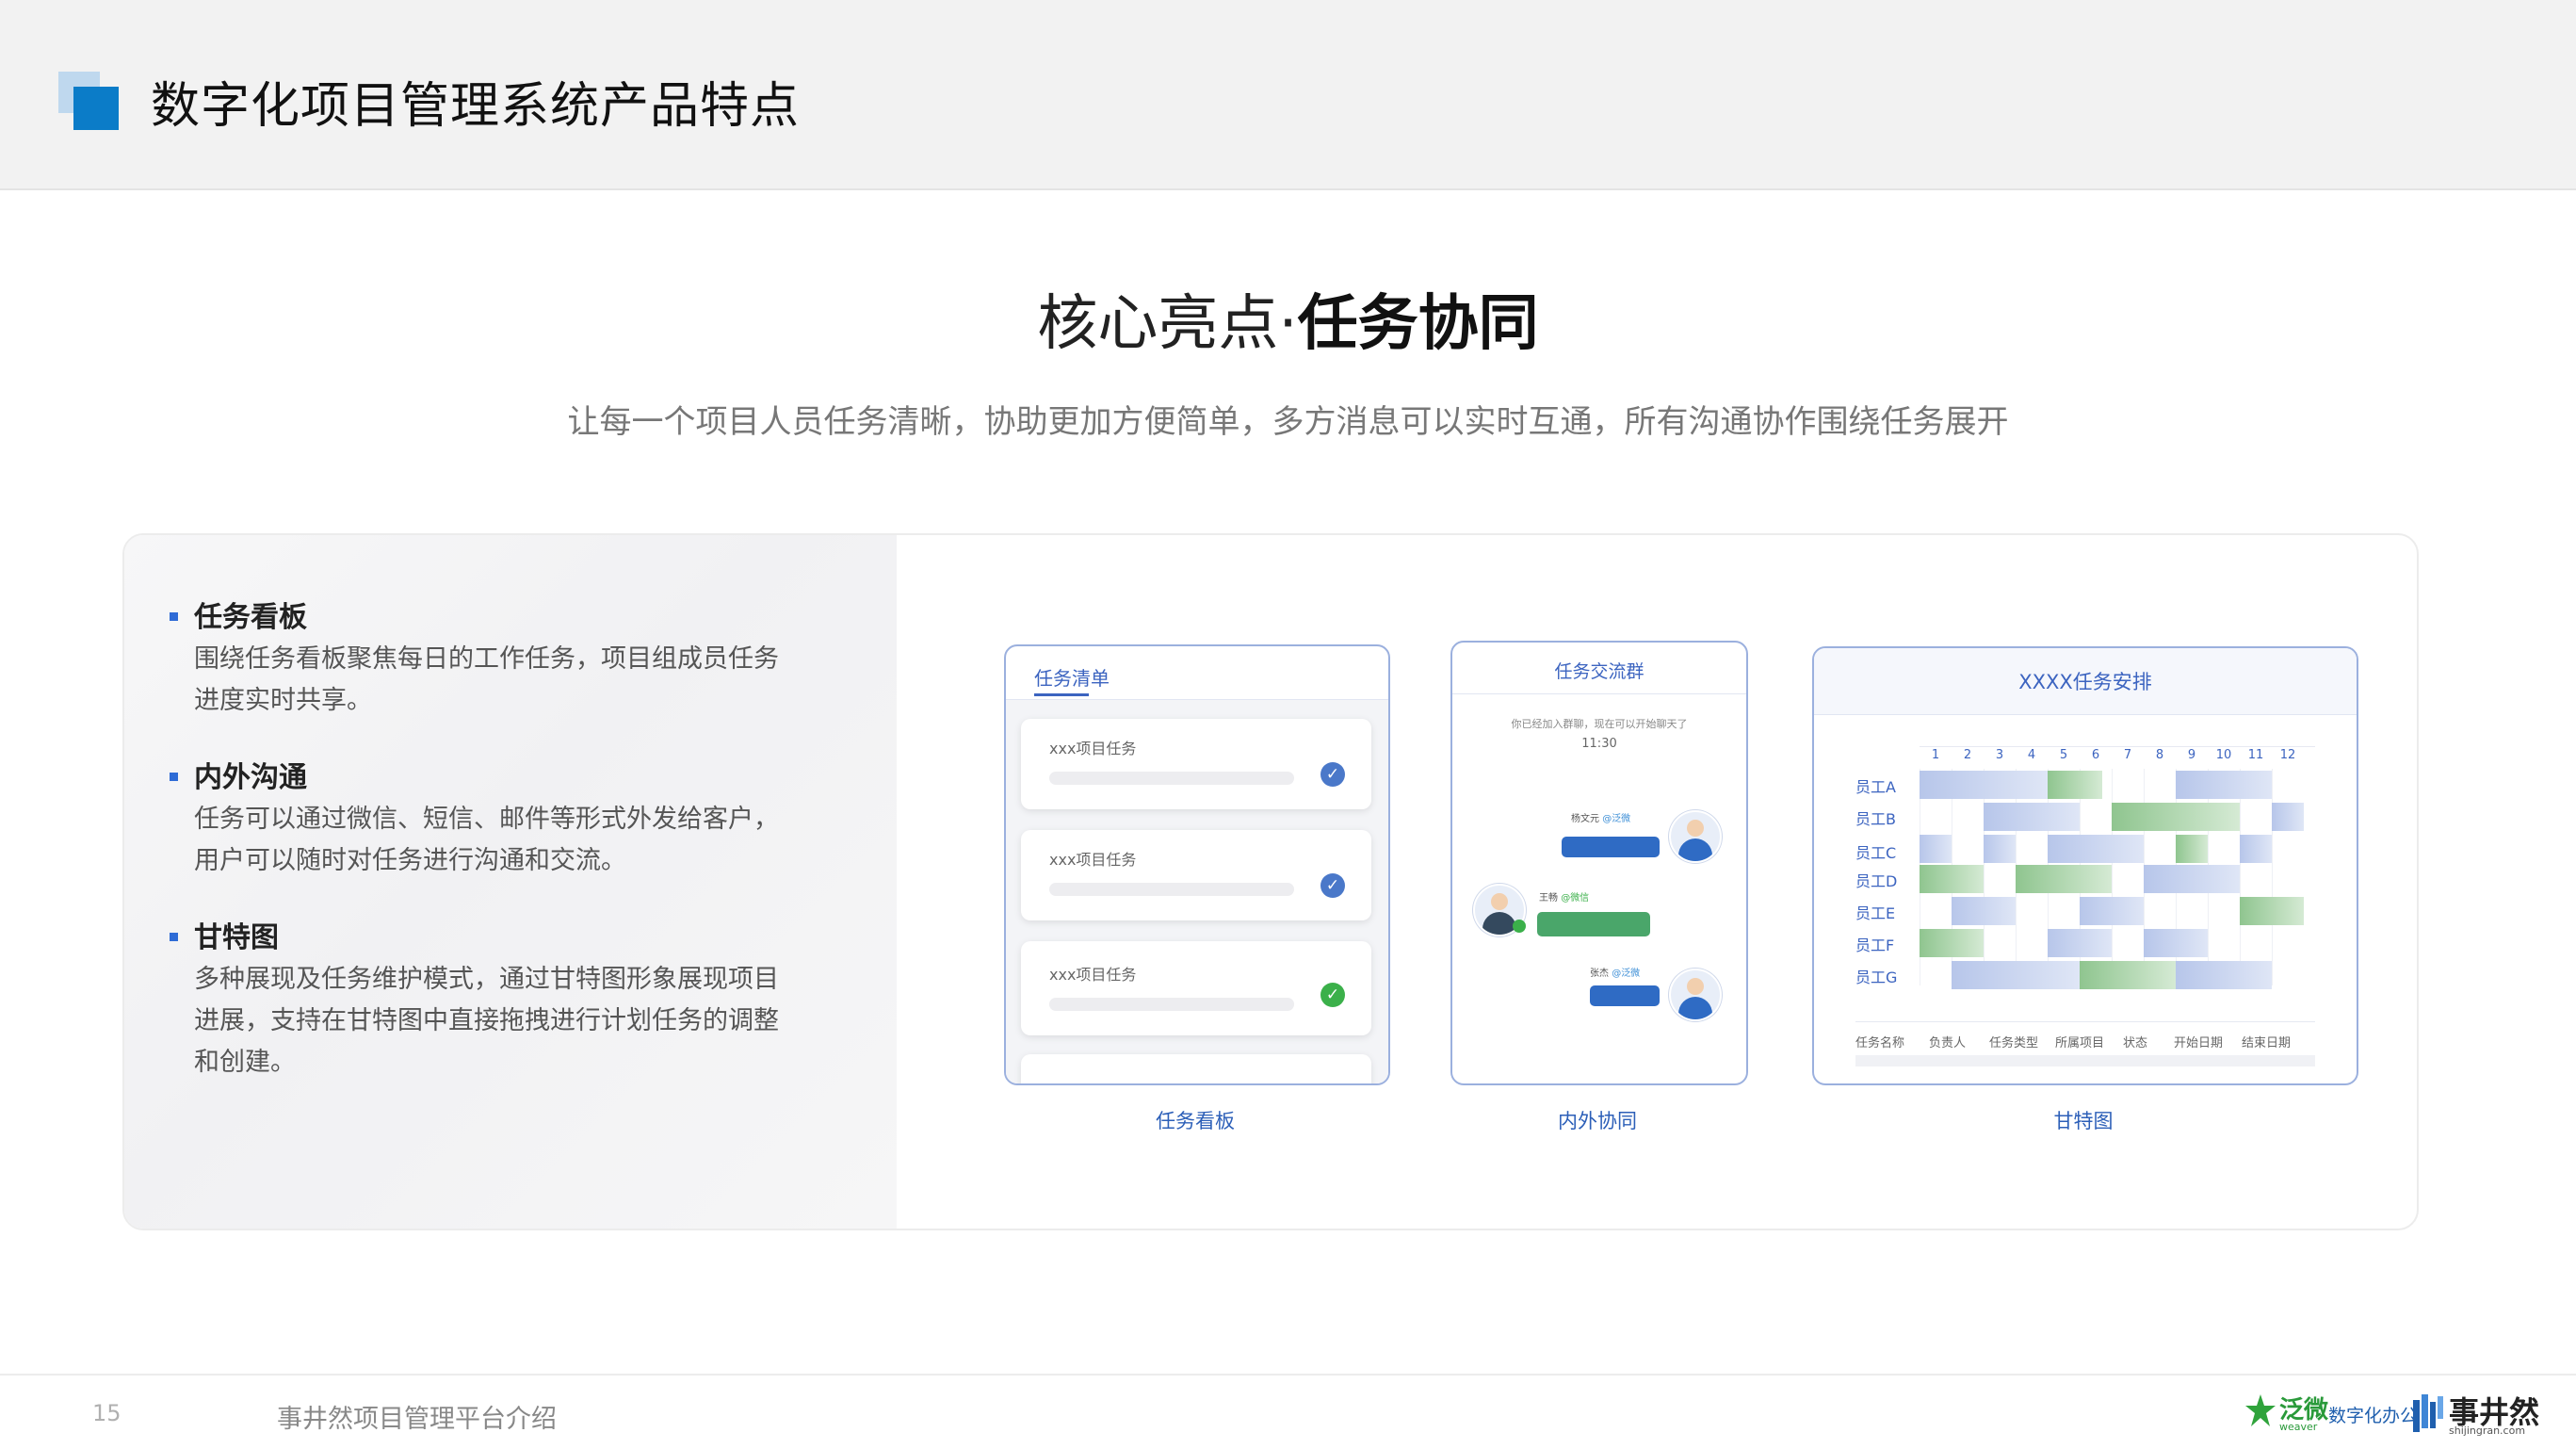  Describe the element at coordinates (2255, 755) in the screenshot. I see `gantt-month: 11` at that location.